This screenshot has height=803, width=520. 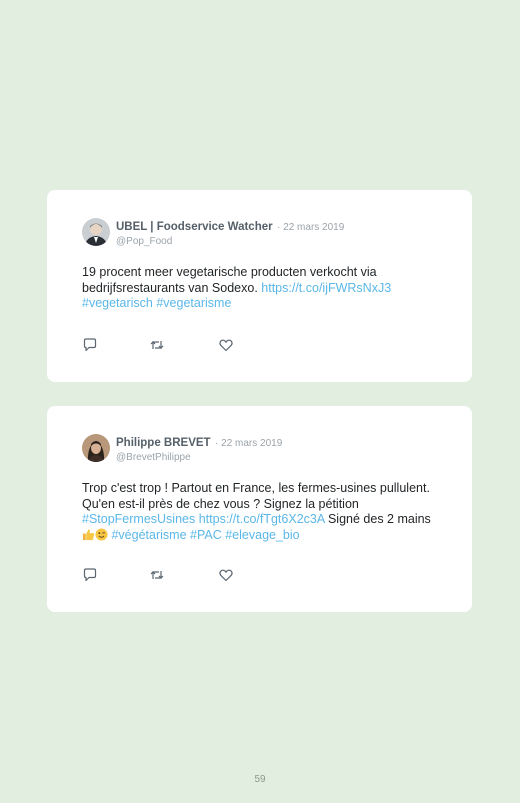 I want to click on hashtag: #vegetarisch, so click(x=117, y=303).